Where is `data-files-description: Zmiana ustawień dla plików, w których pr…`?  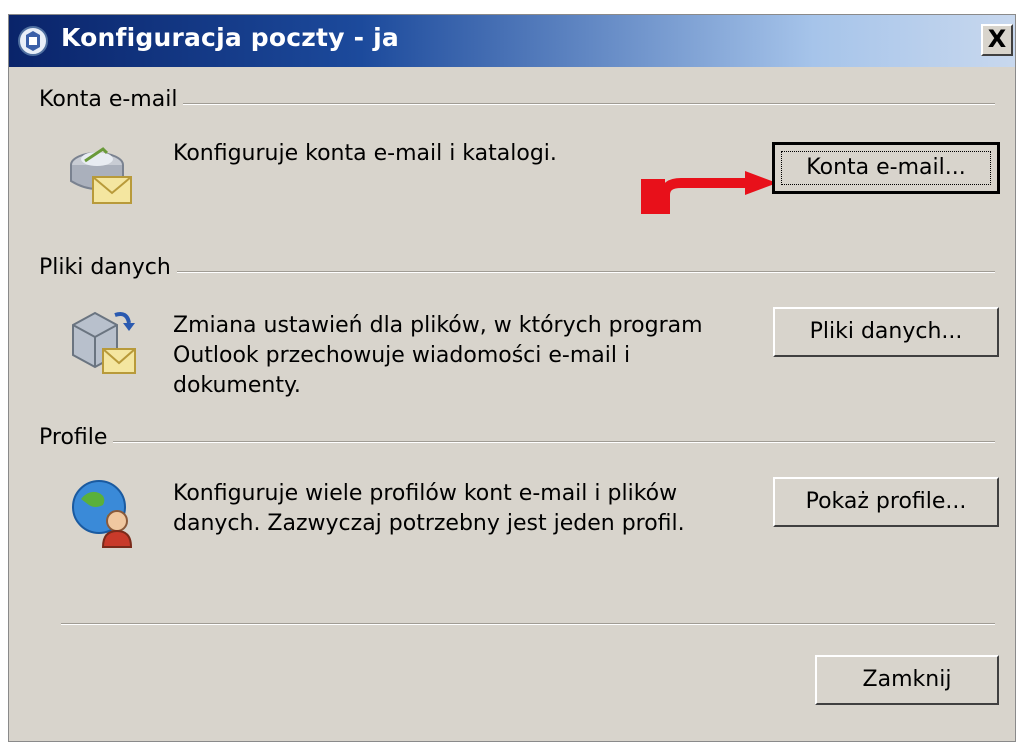
data-files-description: Zmiana ustawień dla plików, w których pr… is located at coordinates (438, 356).